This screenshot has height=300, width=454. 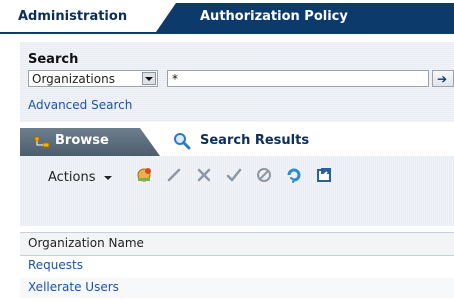 What do you see at coordinates (73, 79) in the screenshot?
I see `search-scope-value: Organizations` at bounding box center [73, 79].